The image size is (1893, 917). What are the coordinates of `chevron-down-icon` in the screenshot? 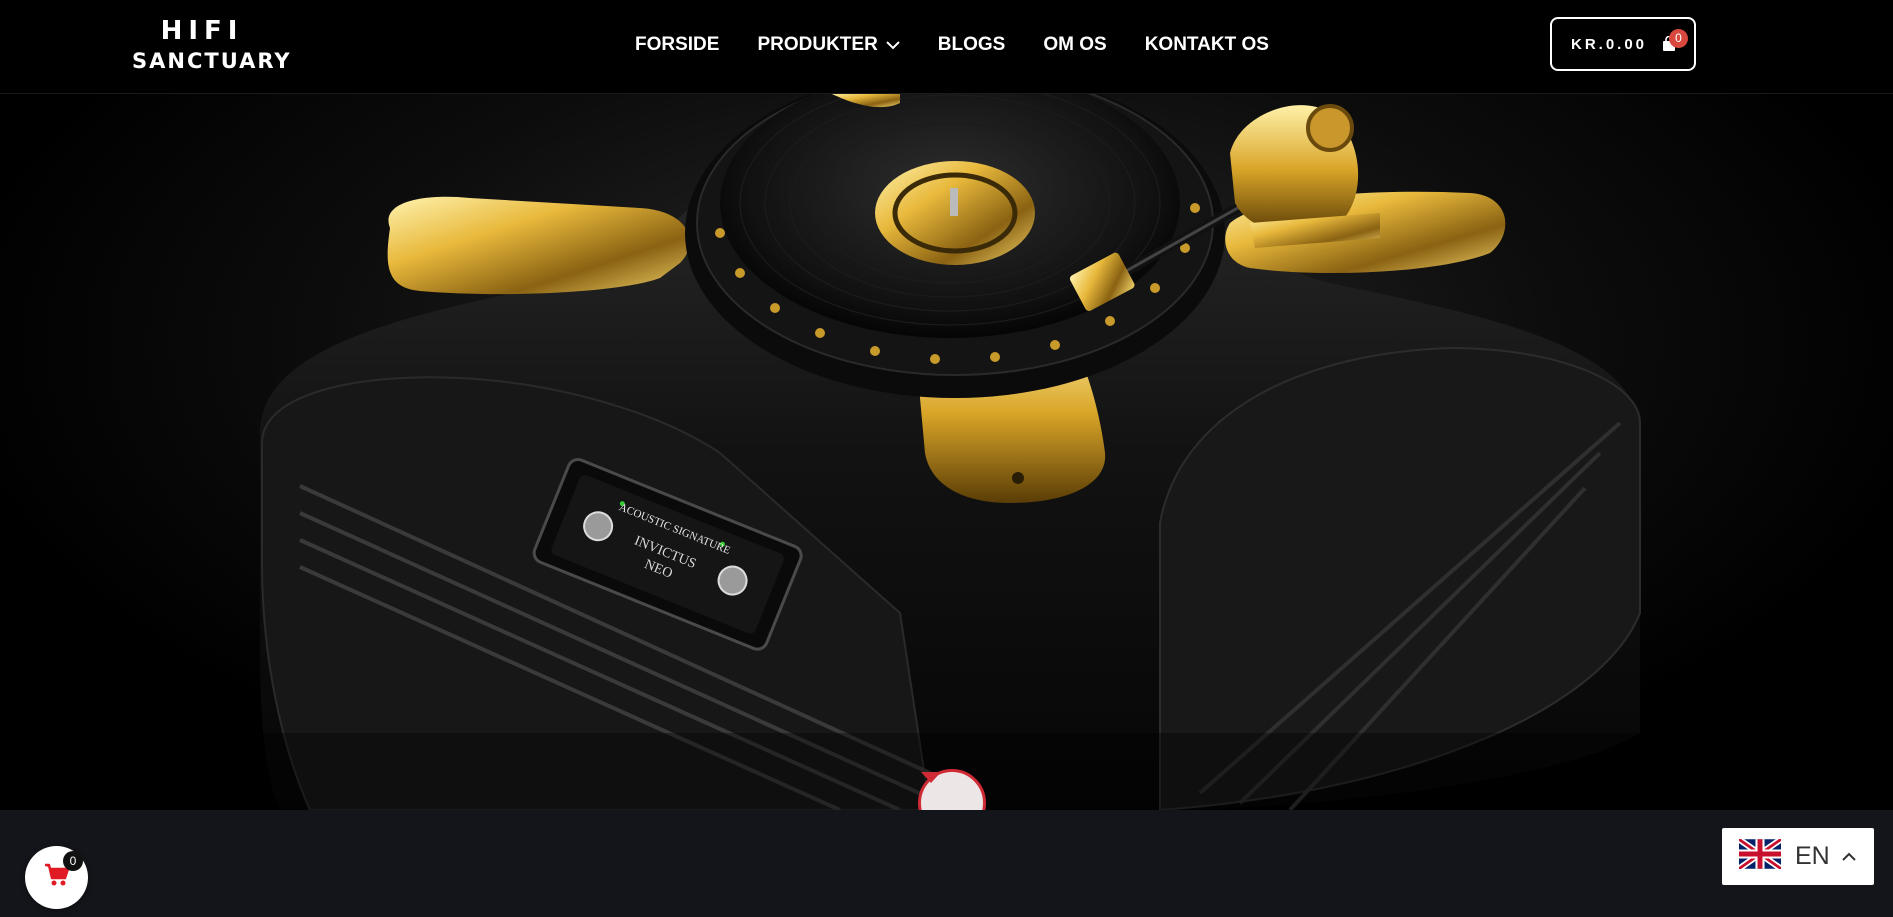 It's located at (893, 45).